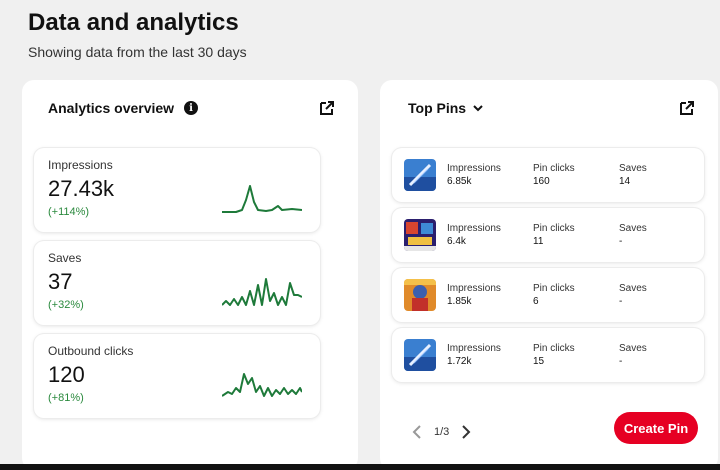 Image resolution: width=720 pixels, height=470 pixels. I want to click on pin-clicks: Pin clicks 160, so click(554, 175).